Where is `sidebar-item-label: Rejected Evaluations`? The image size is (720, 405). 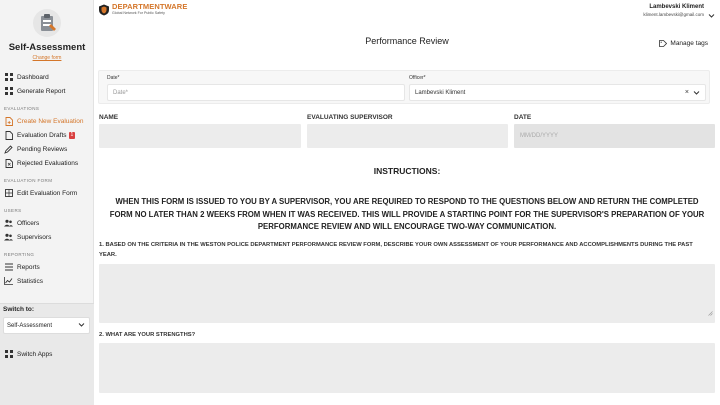
sidebar-item-label: Rejected Evaluations is located at coordinates (48, 163).